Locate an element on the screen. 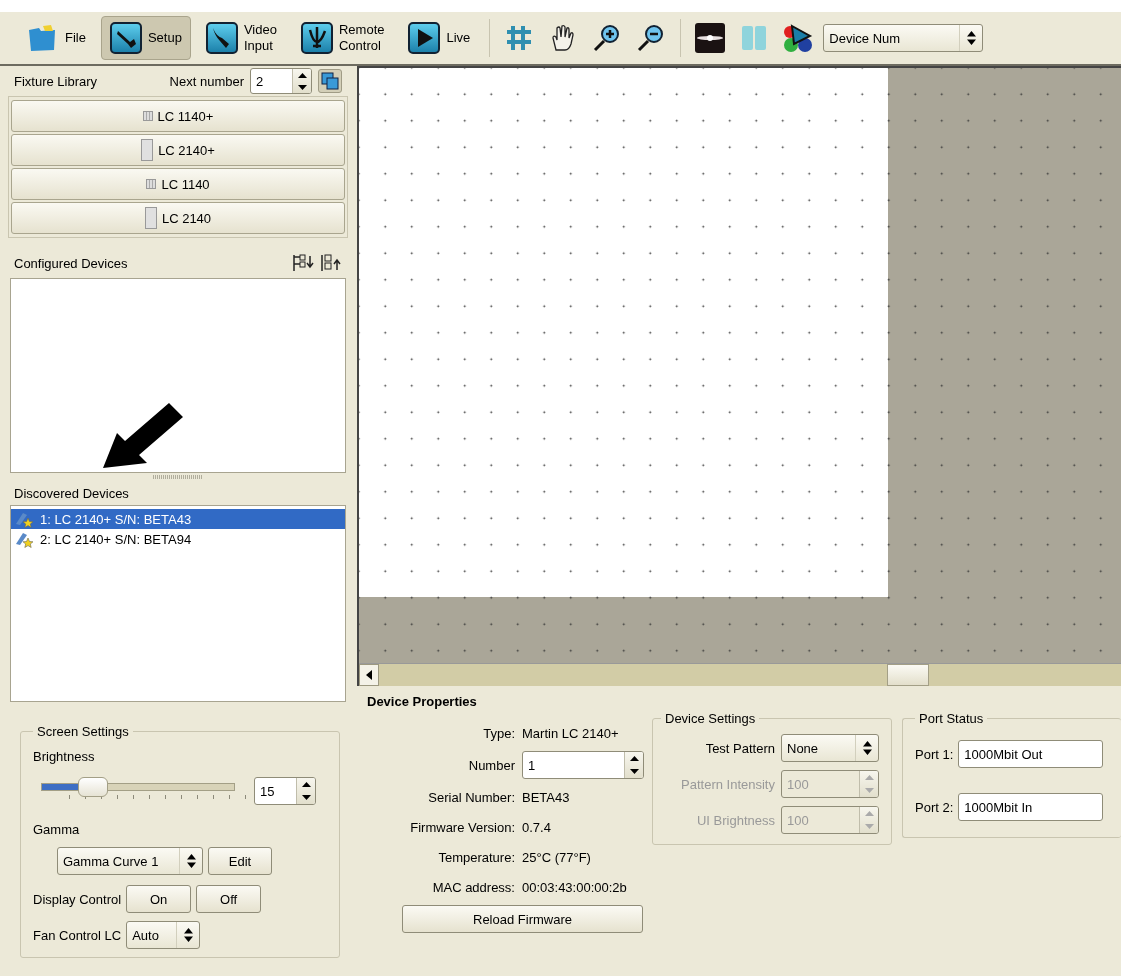 The image size is (1121, 976). property-value: Martin LC 2140+ is located at coordinates (571, 733).